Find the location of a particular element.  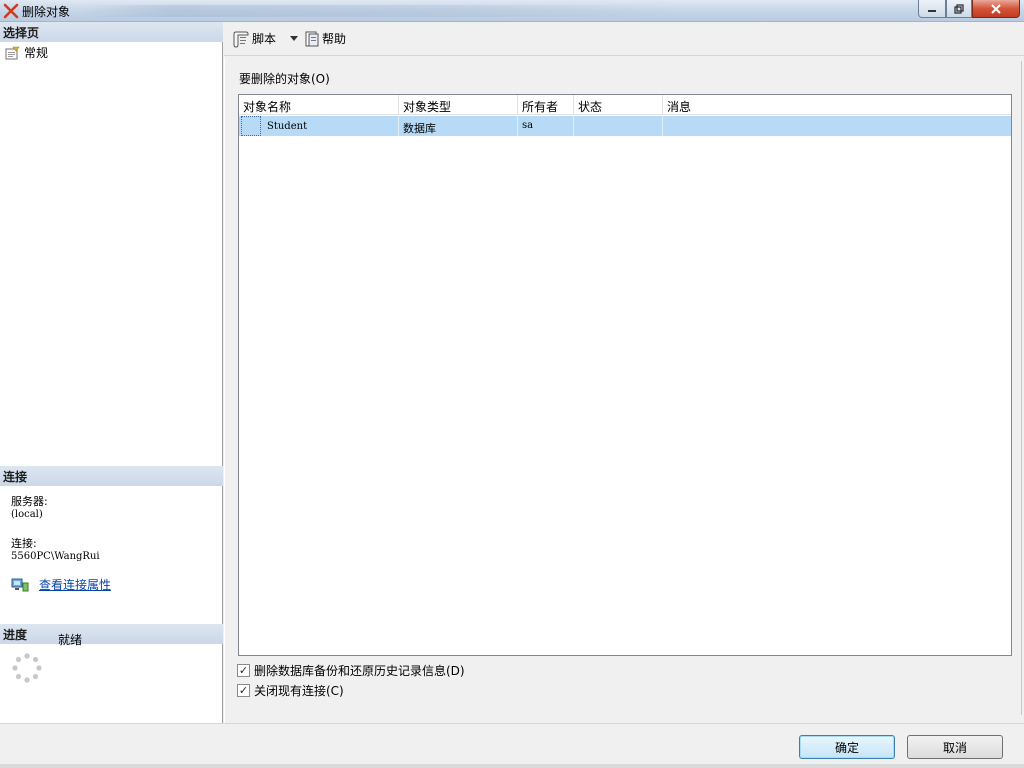

cell-status is located at coordinates (618, 126).